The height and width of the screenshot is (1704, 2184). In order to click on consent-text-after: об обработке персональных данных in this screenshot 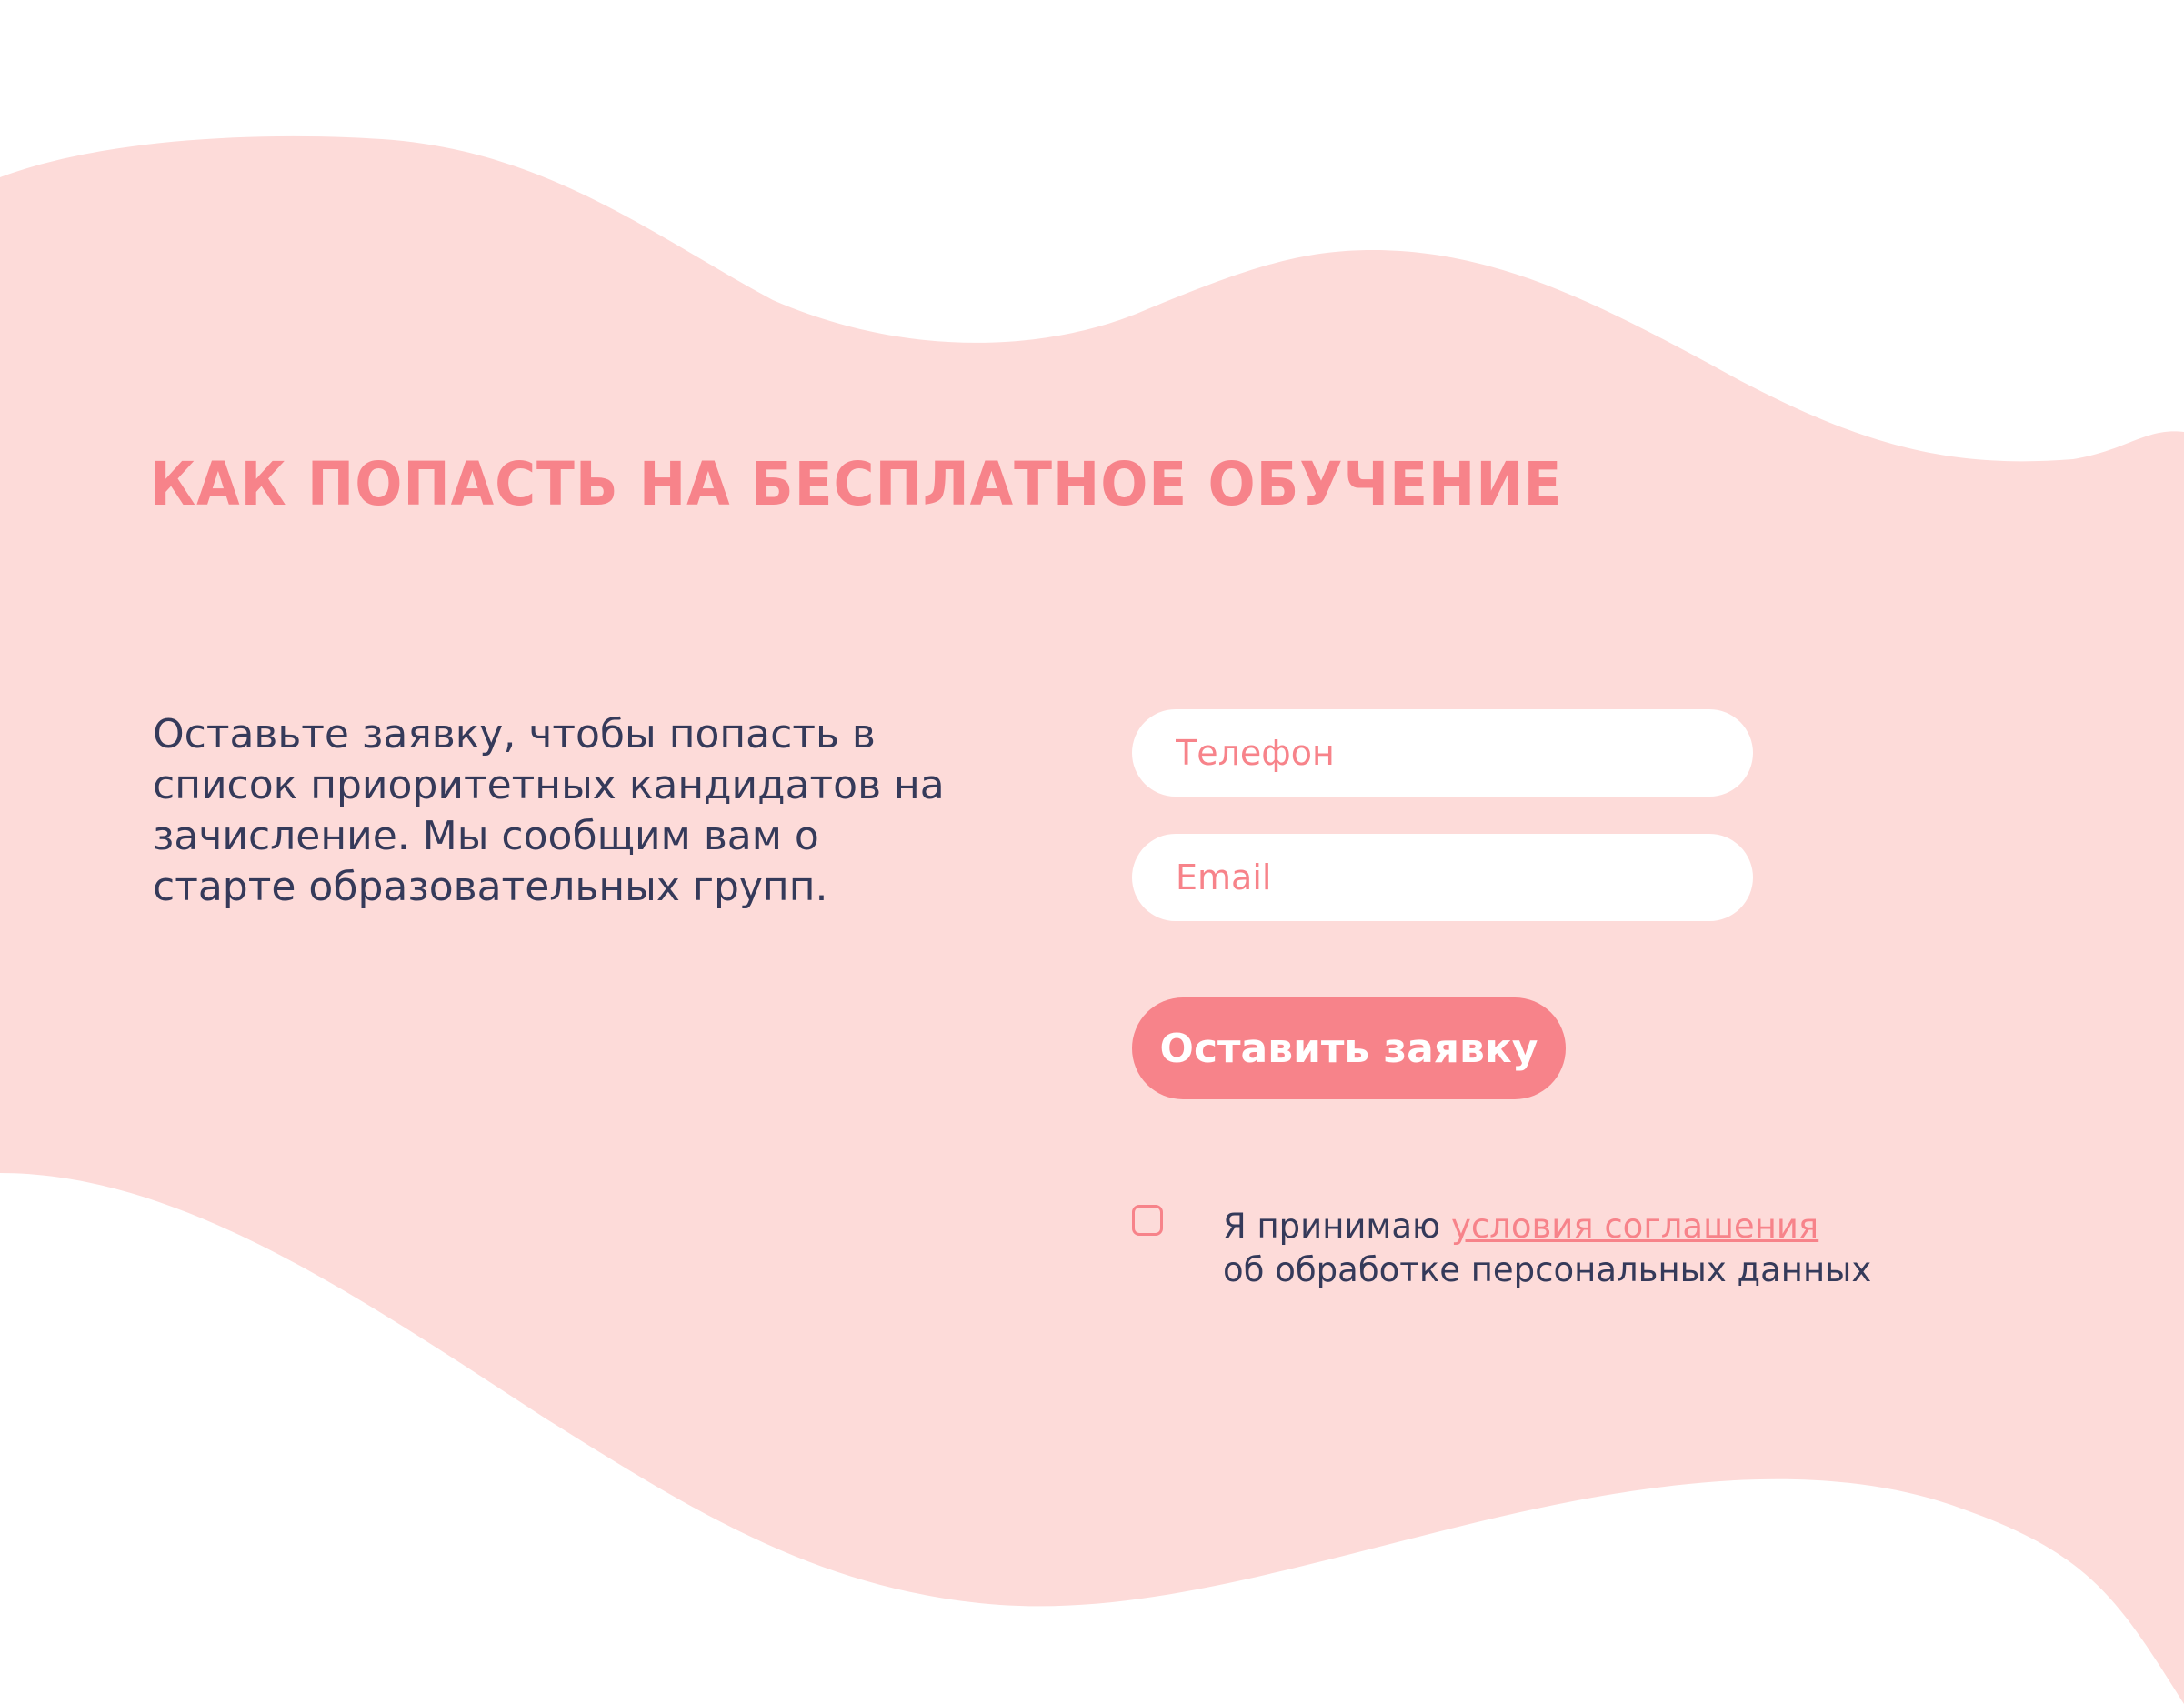, I will do `click(1547, 1269)`.